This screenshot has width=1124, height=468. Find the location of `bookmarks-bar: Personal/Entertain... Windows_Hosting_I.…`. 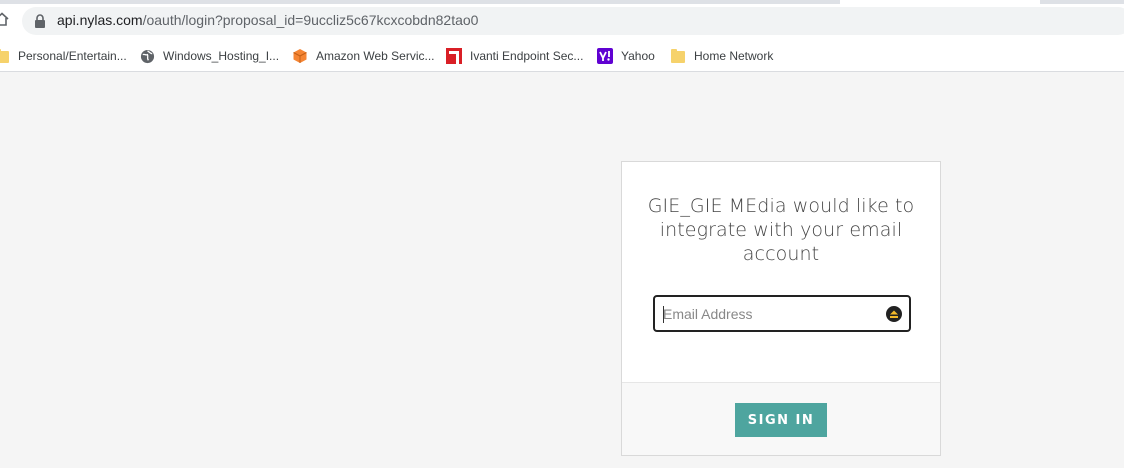

bookmarks-bar: Personal/Entertain... Windows_Hosting_I.… is located at coordinates (562, 56).